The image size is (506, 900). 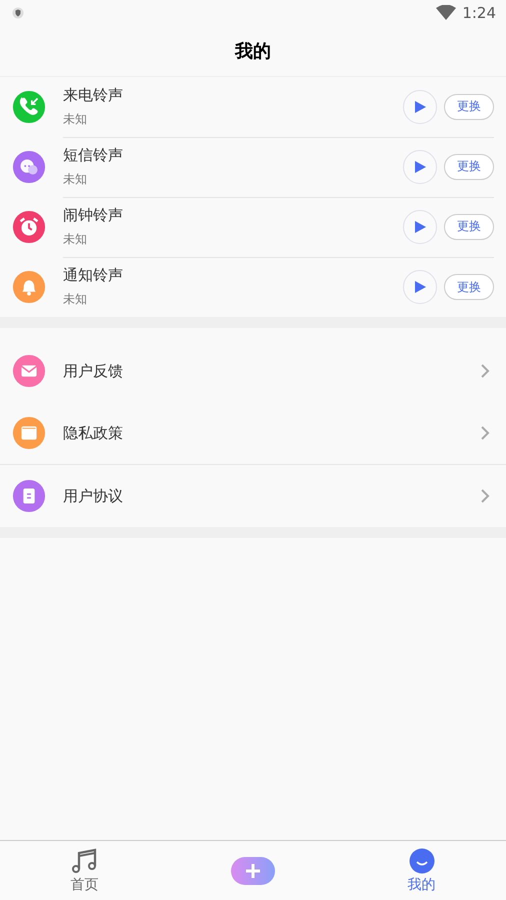 I want to click on music-note-icon, so click(x=84, y=861).